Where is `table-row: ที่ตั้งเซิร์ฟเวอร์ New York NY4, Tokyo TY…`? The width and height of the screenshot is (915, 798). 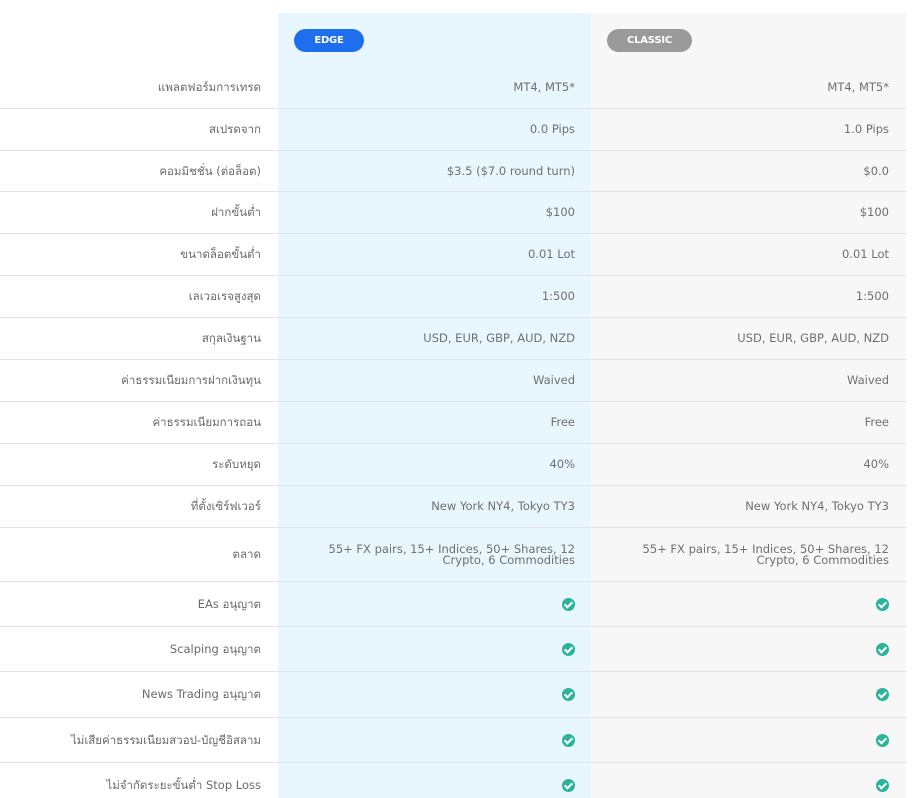
table-row: ที่ตั้งเซิร์ฟเวอร์ New York NY4, Tokyo TY… is located at coordinates (453, 507).